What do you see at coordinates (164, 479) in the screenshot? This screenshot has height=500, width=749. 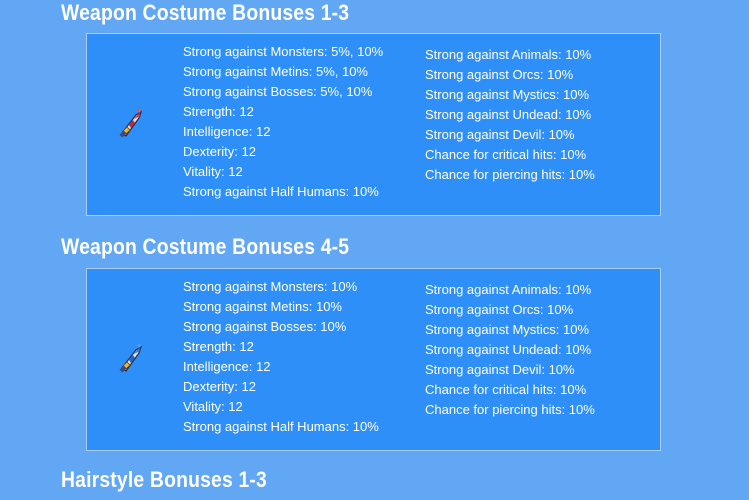 I see `section-title-hairstyle-1-3: Hairstyle Bonuses 1-3` at bounding box center [164, 479].